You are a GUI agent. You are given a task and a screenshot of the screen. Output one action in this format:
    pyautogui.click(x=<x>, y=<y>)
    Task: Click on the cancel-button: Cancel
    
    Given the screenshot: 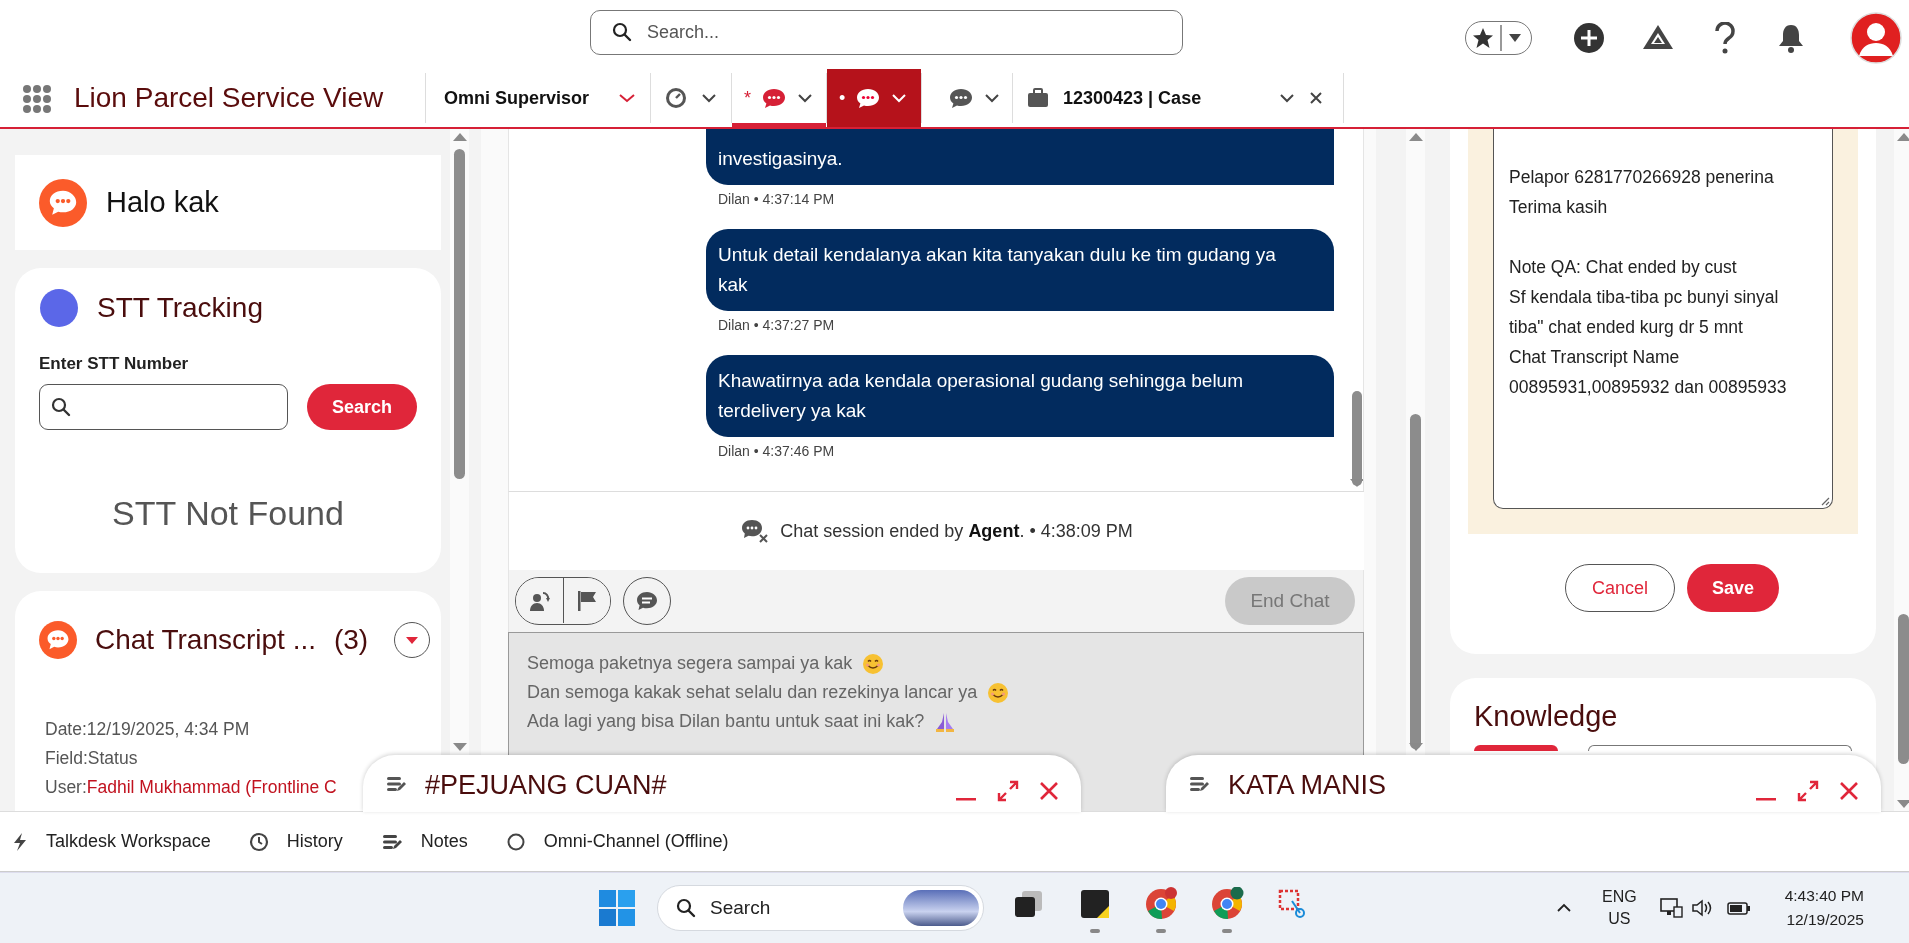 What is the action you would take?
    pyautogui.click(x=1620, y=588)
    